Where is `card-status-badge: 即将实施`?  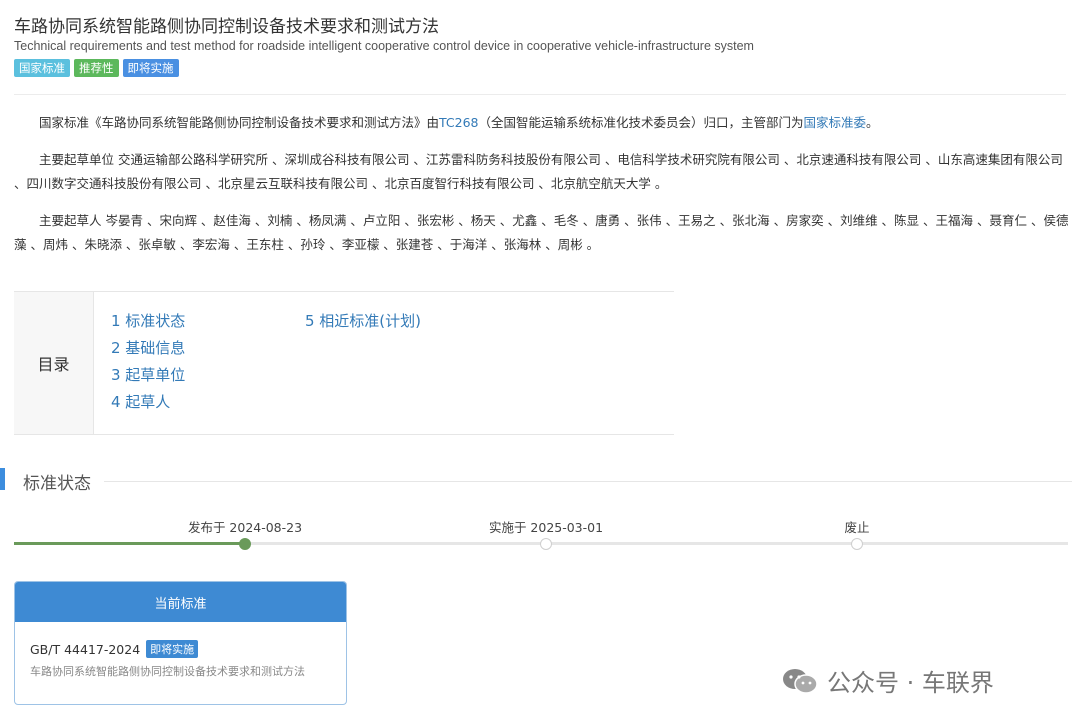
card-status-badge: 即将实施 is located at coordinates (172, 649).